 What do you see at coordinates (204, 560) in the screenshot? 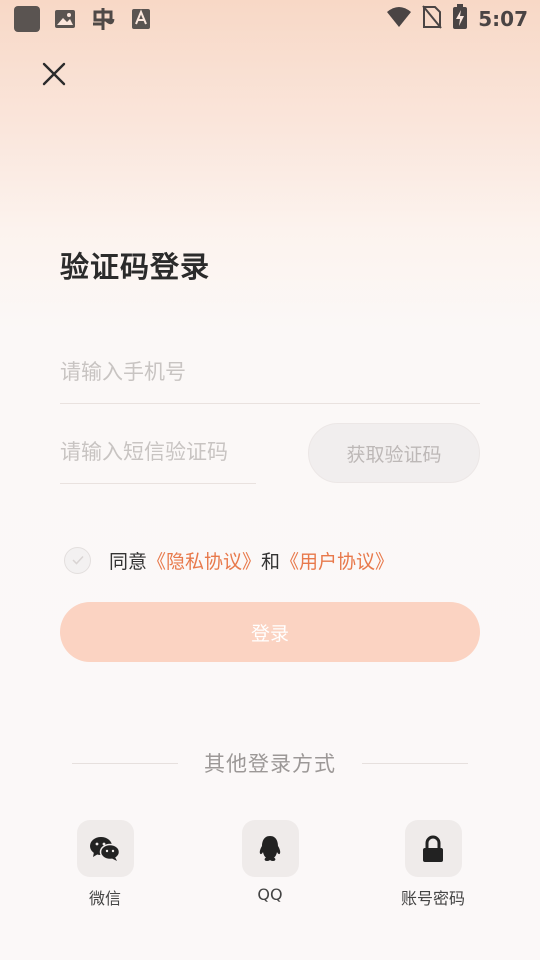
I see `privacy-policy-link: 《隐私协议》` at bounding box center [204, 560].